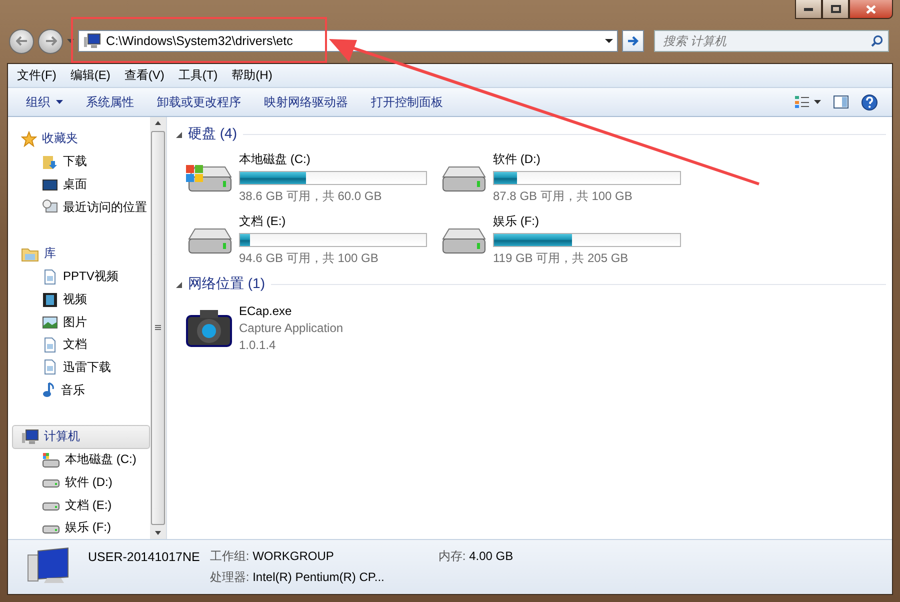 Image resolution: width=900 pixels, height=602 pixels. What do you see at coordinates (566, 240) in the screenshot?
I see `drive-tile: 娱乐 (F:) 119 GB 可用，共 205 GB` at bounding box center [566, 240].